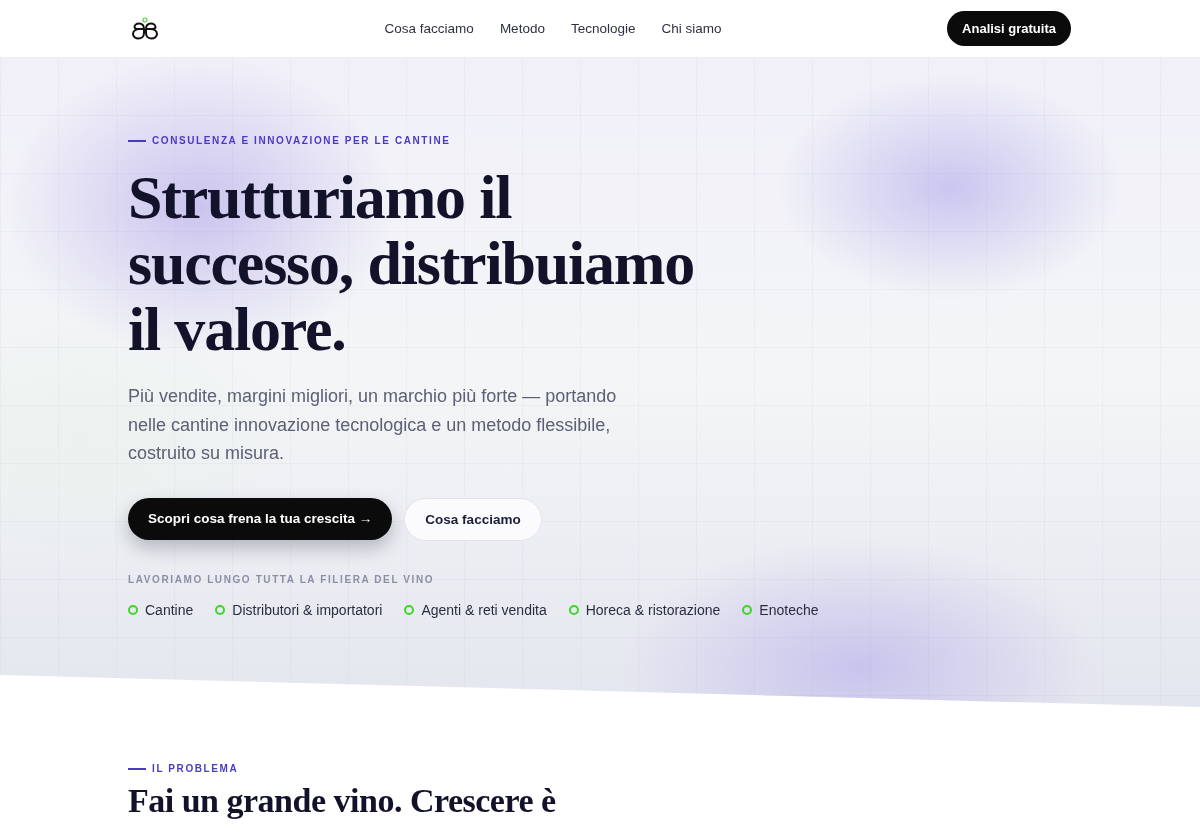 The image size is (1200, 833). Describe the element at coordinates (429, 28) in the screenshot. I see `nav-link: Cosa facciamo` at that location.